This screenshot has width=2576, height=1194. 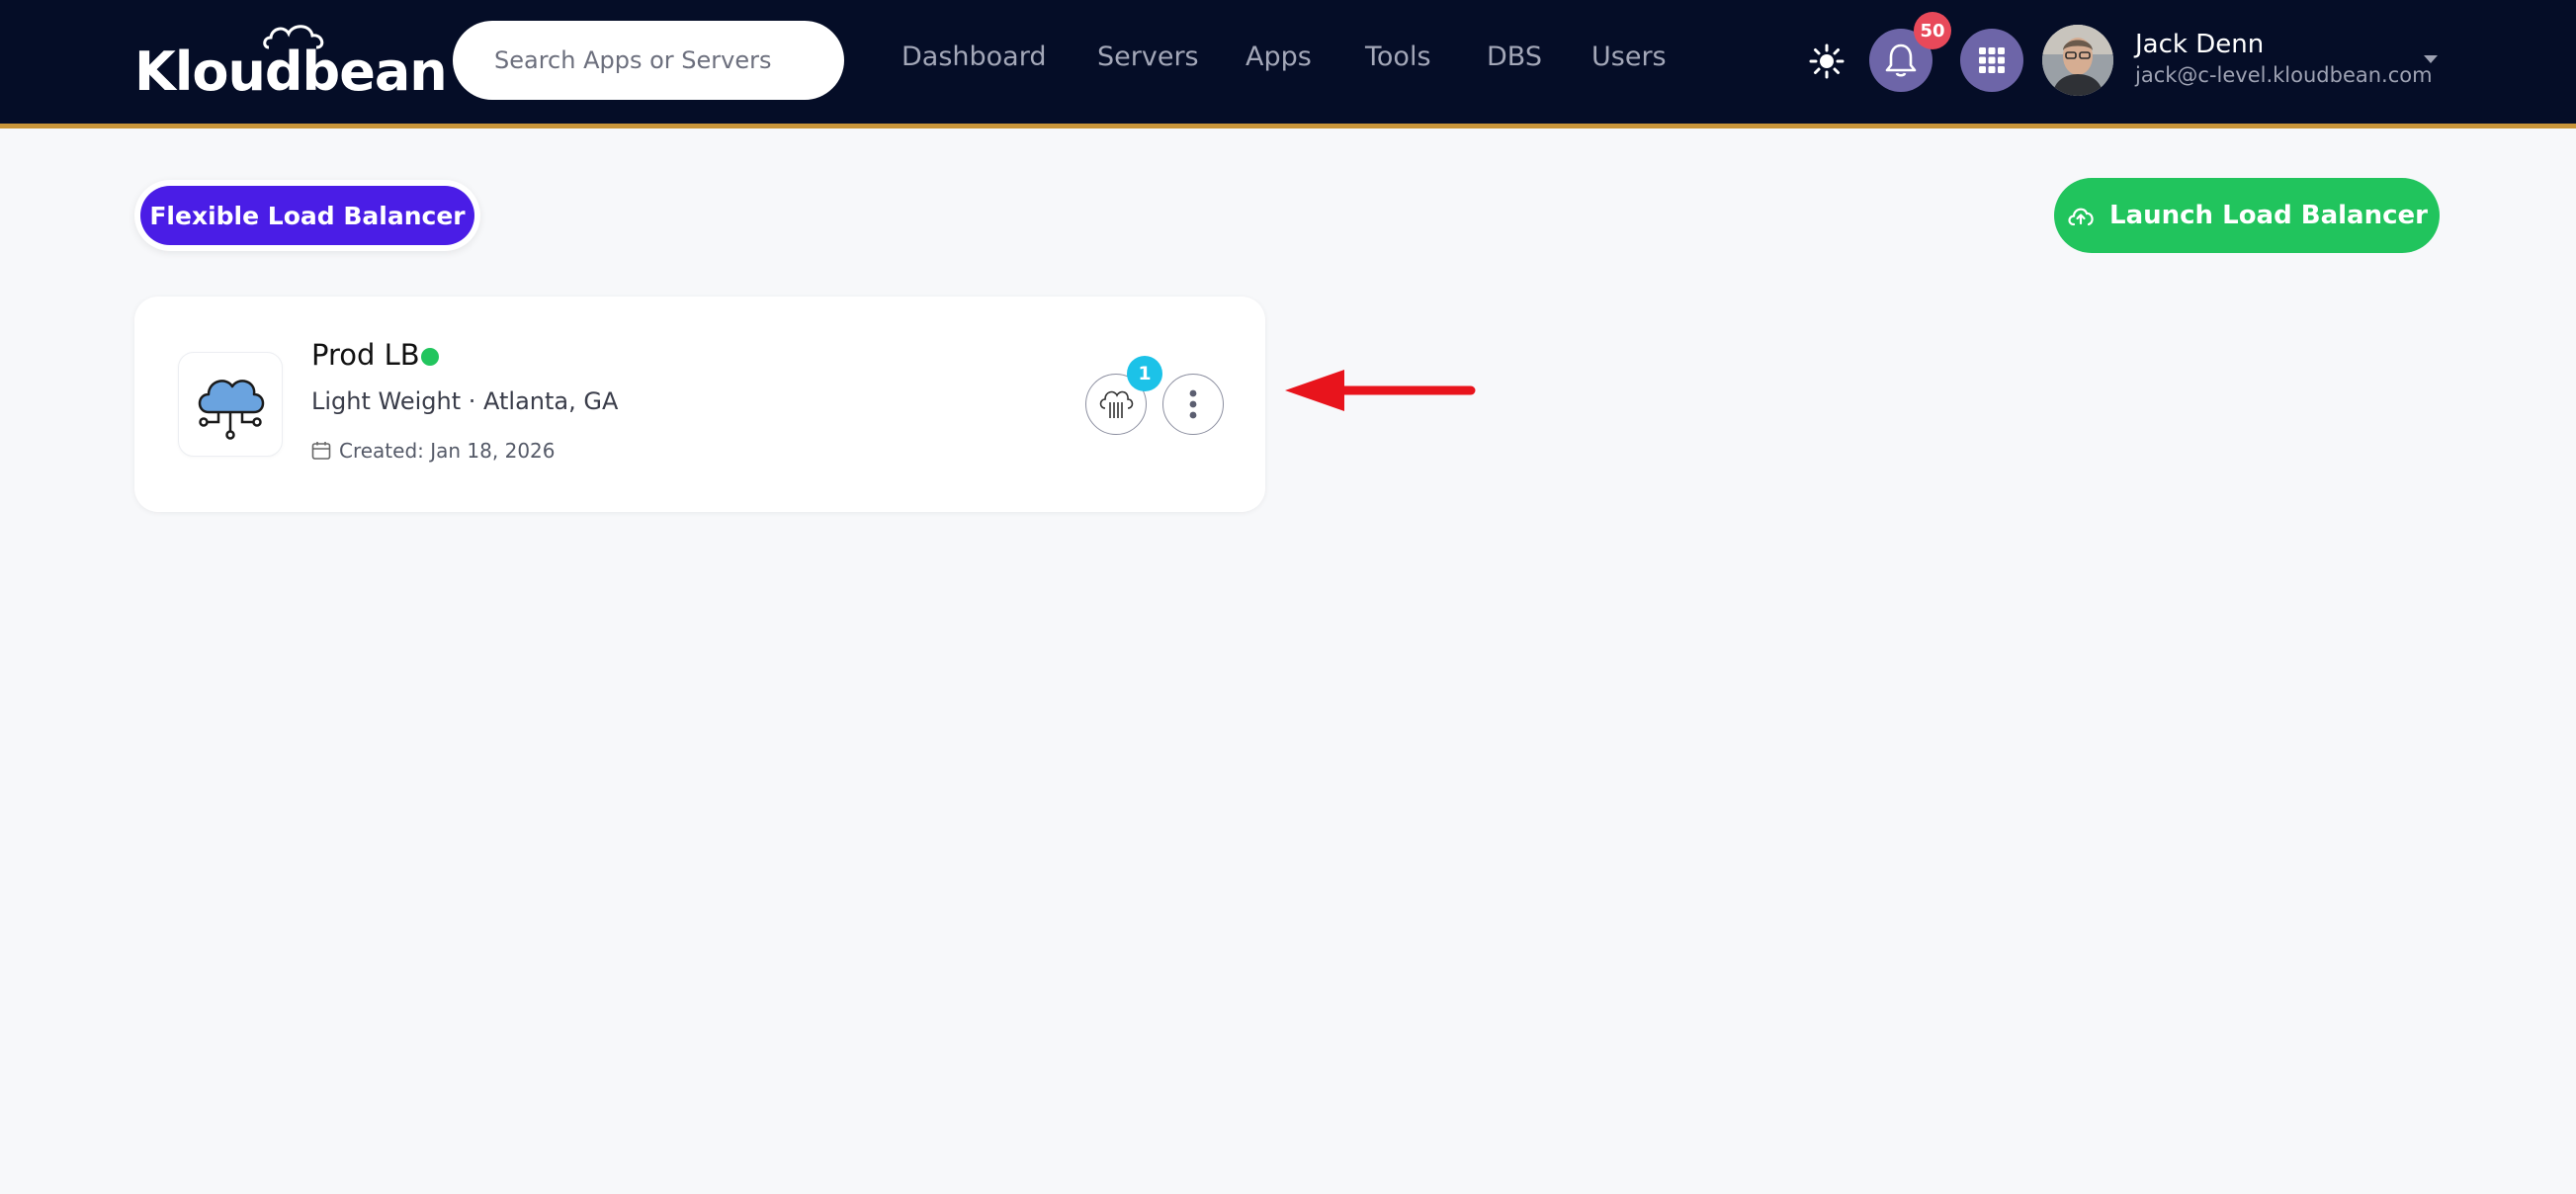 What do you see at coordinates (293, 37) in the screenshot?
I see `logo-cloud-icon` at bounding box center [293, 37].